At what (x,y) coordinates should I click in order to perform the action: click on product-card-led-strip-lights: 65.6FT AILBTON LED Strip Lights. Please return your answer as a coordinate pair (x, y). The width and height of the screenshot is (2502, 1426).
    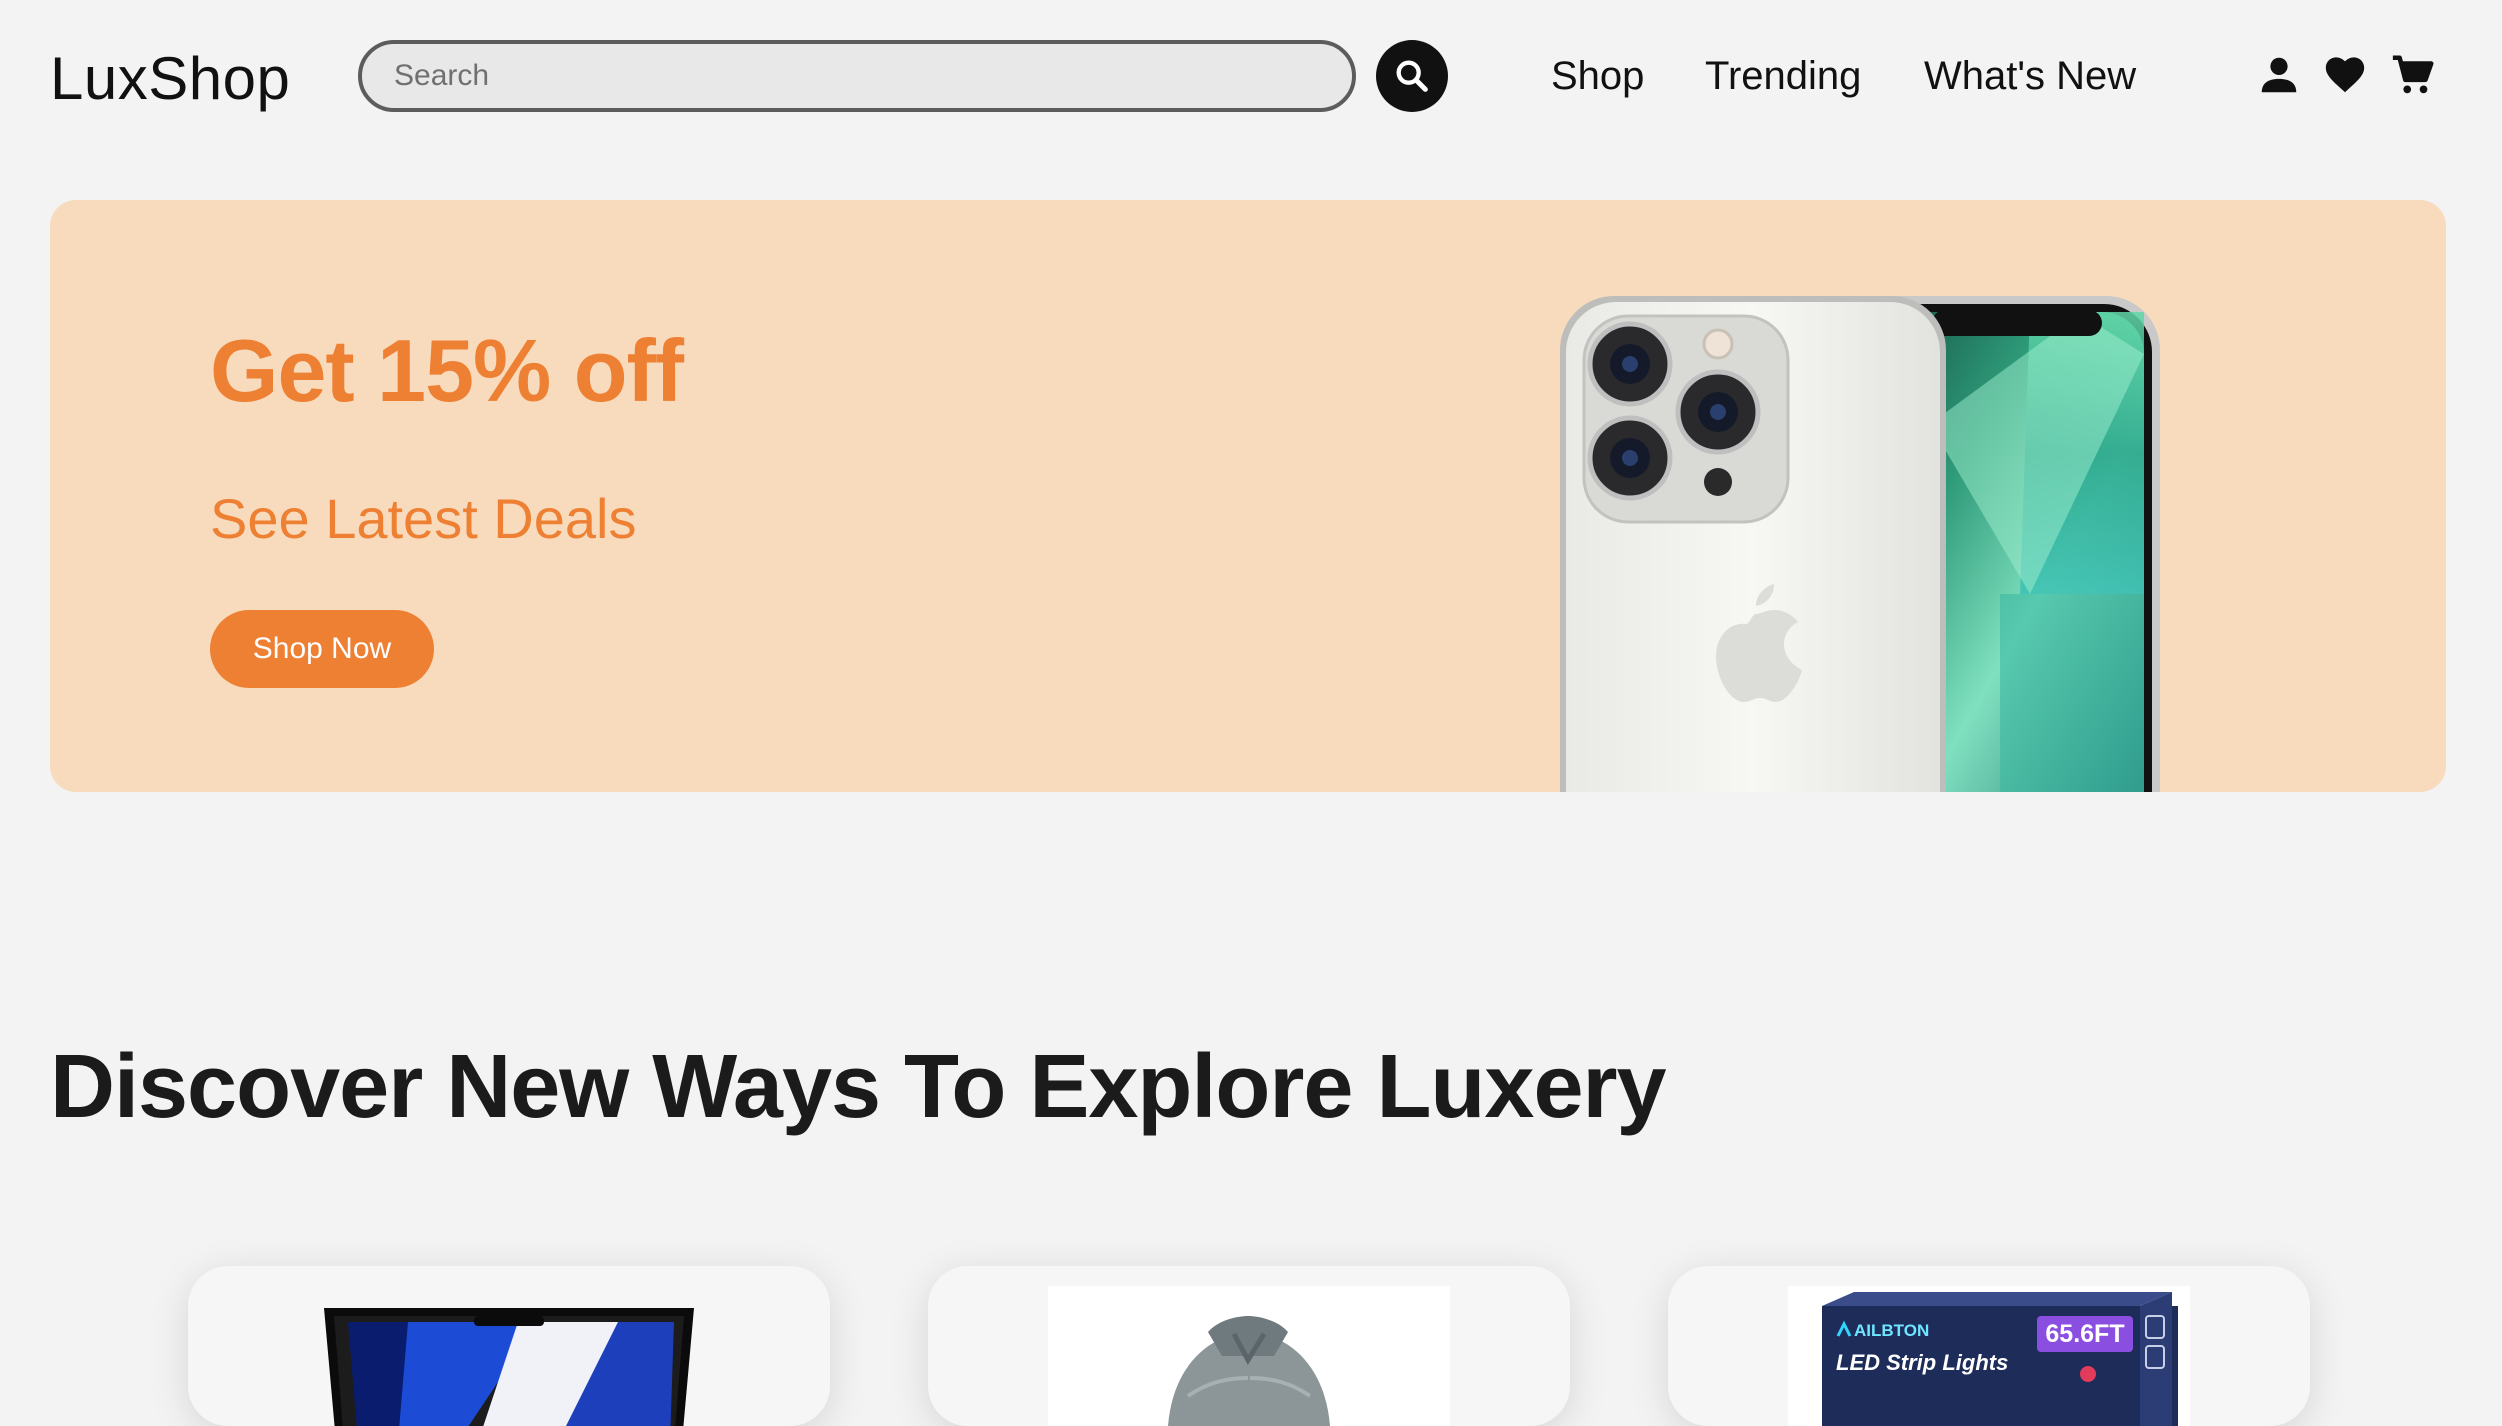
    Looking at the image, I should click on (1989, 1346).